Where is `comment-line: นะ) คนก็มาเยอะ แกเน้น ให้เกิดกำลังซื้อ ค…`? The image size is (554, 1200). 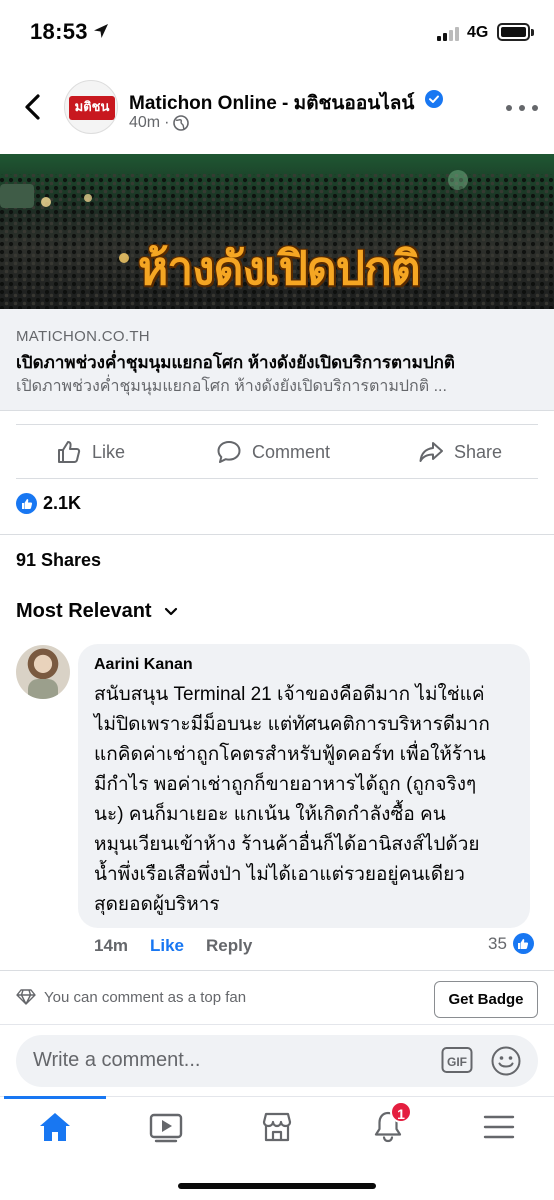 comment-line: นะ) คนก็มาเยอะ แกเน้น ให้เกิดกำลังซื้อ ค… is located at coordinates (270, 814).